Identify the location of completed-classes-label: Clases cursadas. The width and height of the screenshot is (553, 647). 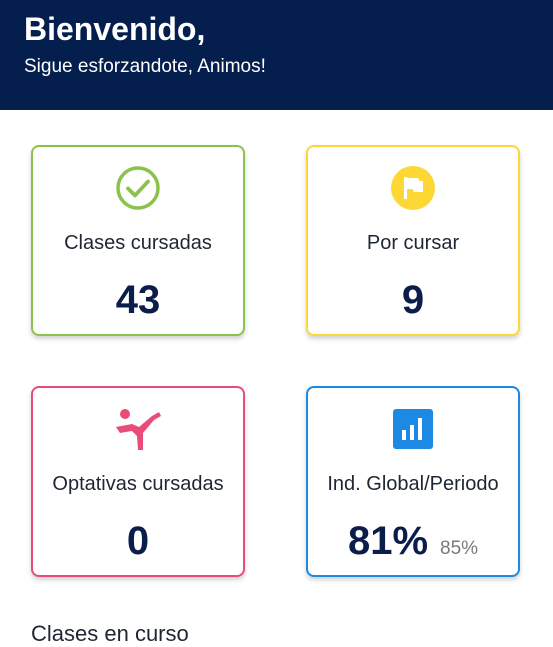
(138, 243).